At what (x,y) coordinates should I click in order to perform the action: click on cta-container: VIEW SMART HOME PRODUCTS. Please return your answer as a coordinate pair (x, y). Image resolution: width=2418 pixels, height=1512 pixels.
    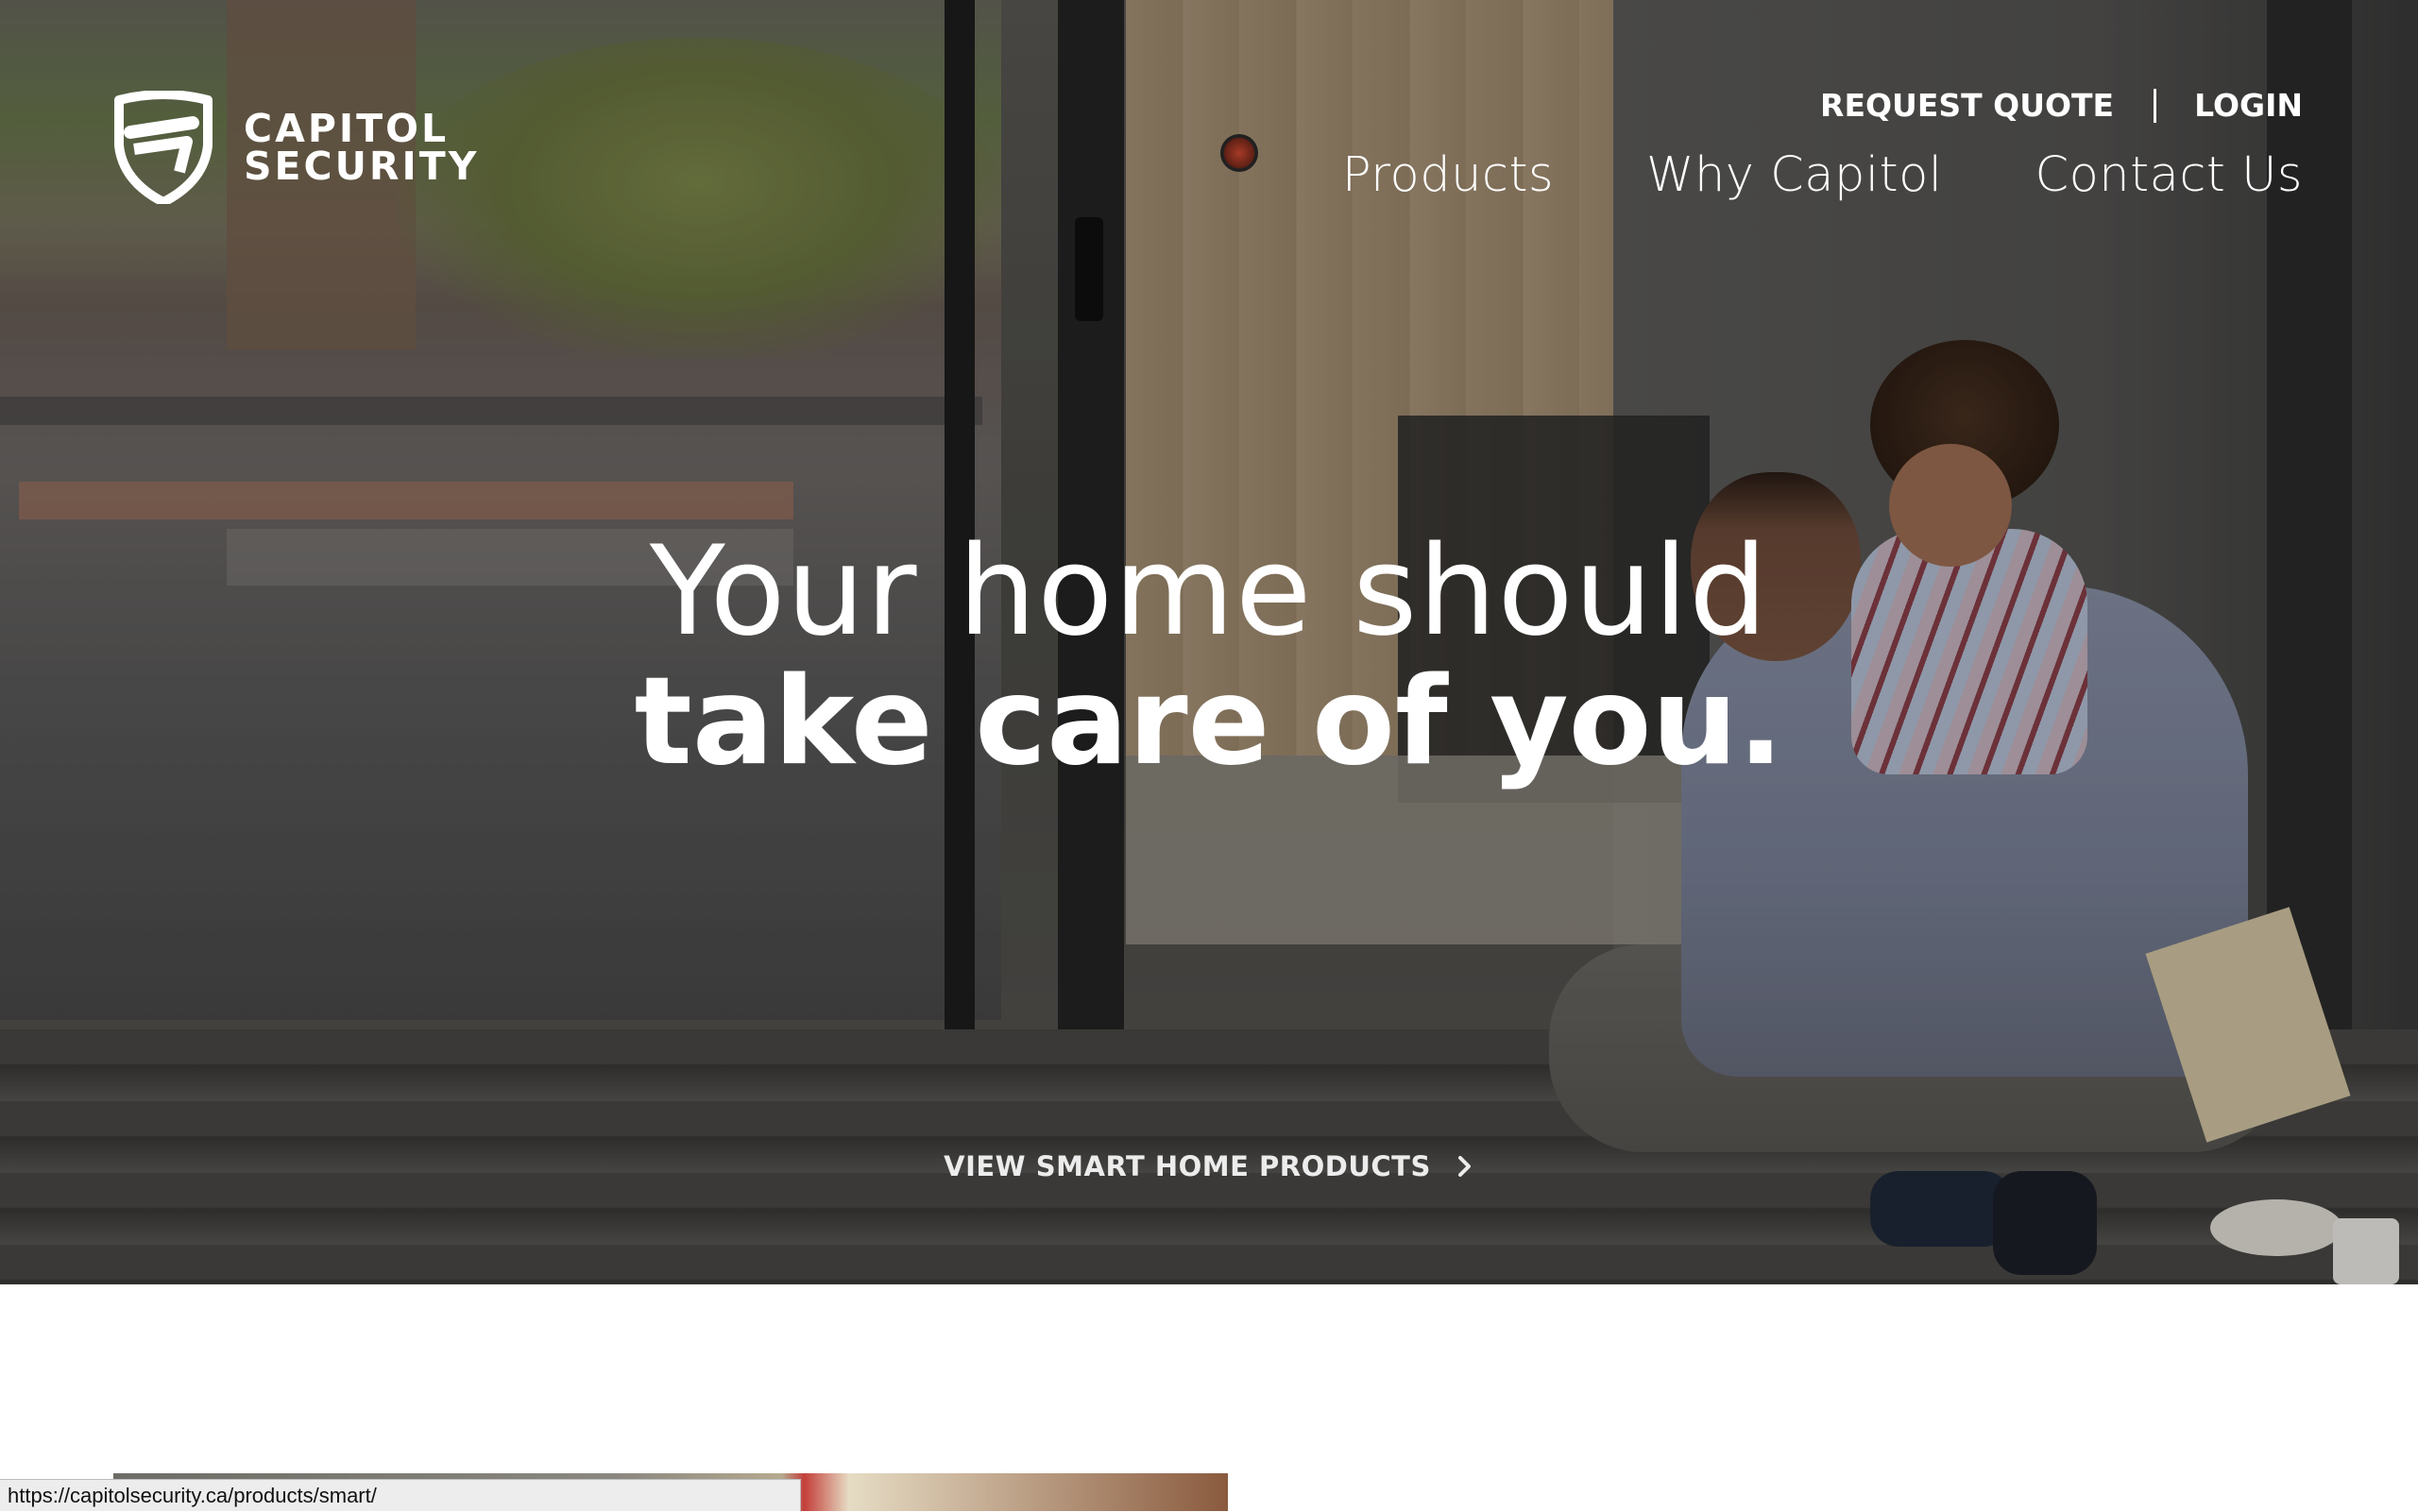
    Looking at the image, I should click on (1209, 1166).